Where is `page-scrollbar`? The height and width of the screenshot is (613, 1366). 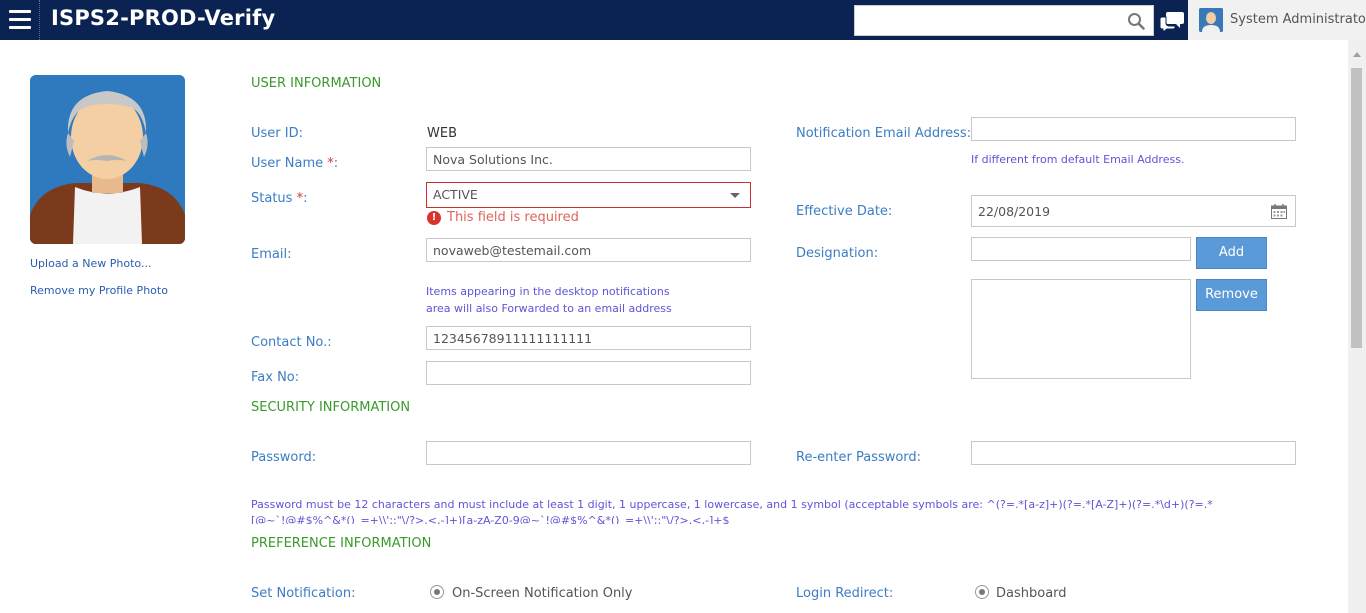 page-scrollbar is located at coordinates (1357, 326).